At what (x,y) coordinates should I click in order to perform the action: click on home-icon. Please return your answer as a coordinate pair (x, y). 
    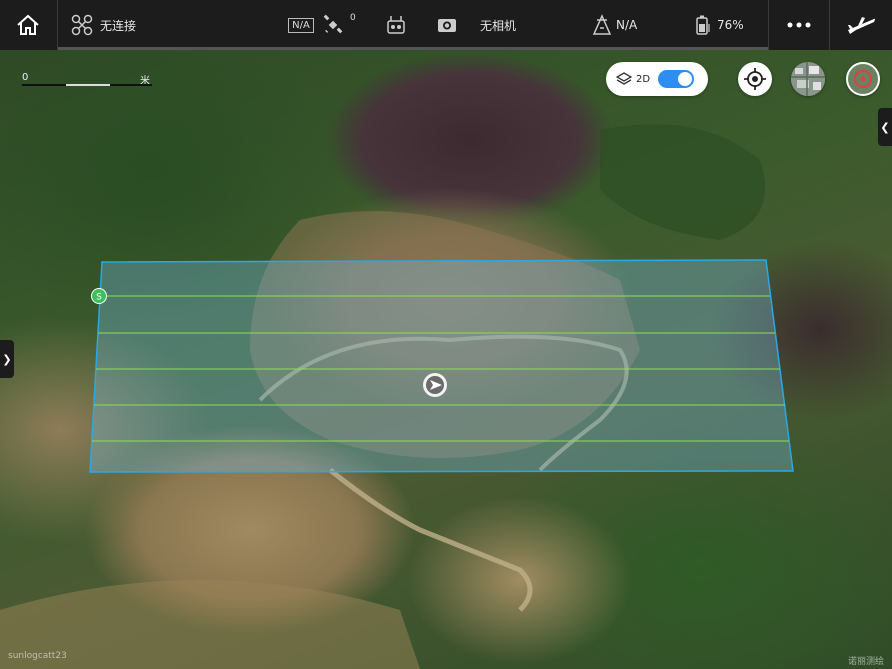
    Looking at the image, I should click on (28, 24).